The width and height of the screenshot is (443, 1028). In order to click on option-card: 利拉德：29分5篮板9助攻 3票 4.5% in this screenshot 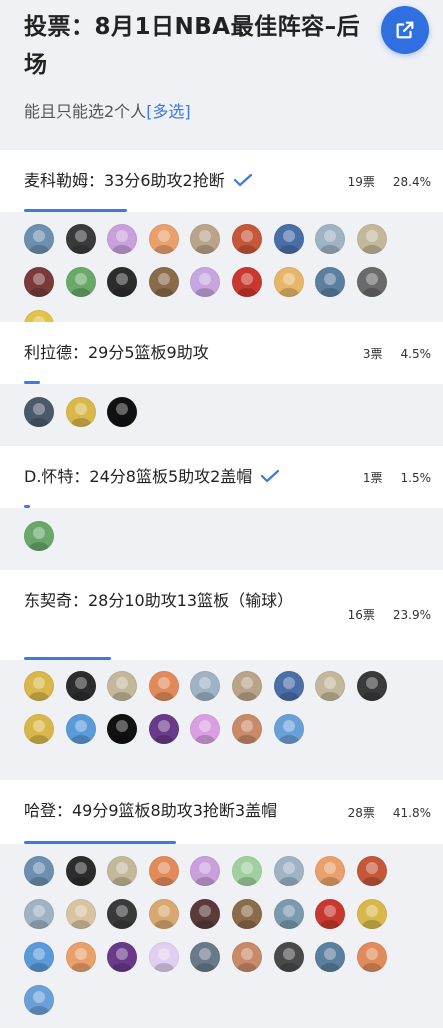, I will do `click(221, 353)`.